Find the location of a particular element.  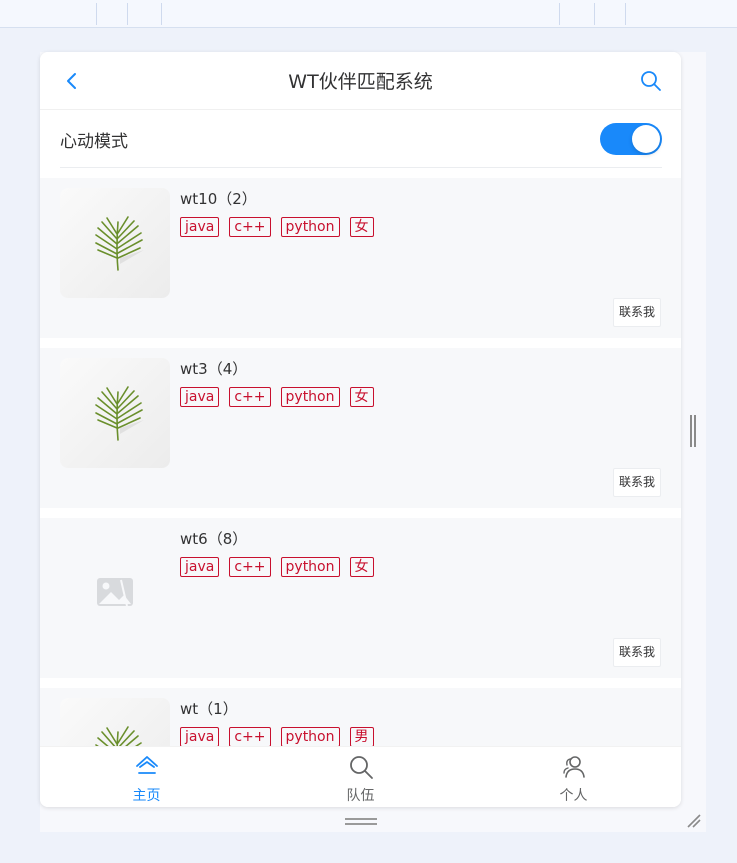

user-name: wt（1） is located at coordinates (209, 709).